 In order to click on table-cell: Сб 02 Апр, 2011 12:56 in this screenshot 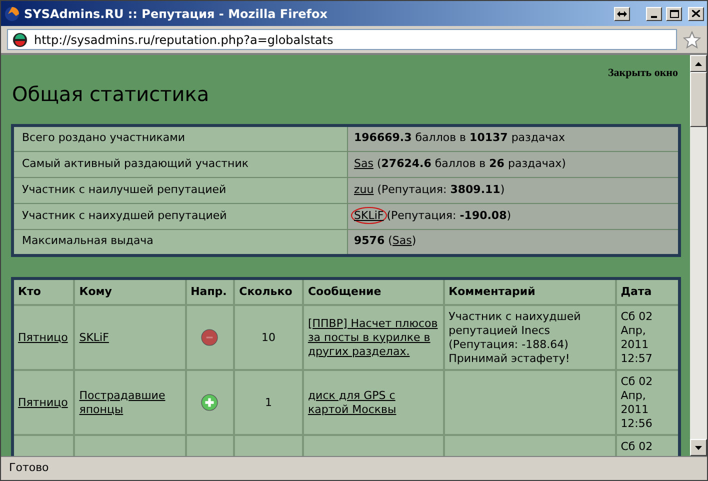, I will do `click(648, 402)`.